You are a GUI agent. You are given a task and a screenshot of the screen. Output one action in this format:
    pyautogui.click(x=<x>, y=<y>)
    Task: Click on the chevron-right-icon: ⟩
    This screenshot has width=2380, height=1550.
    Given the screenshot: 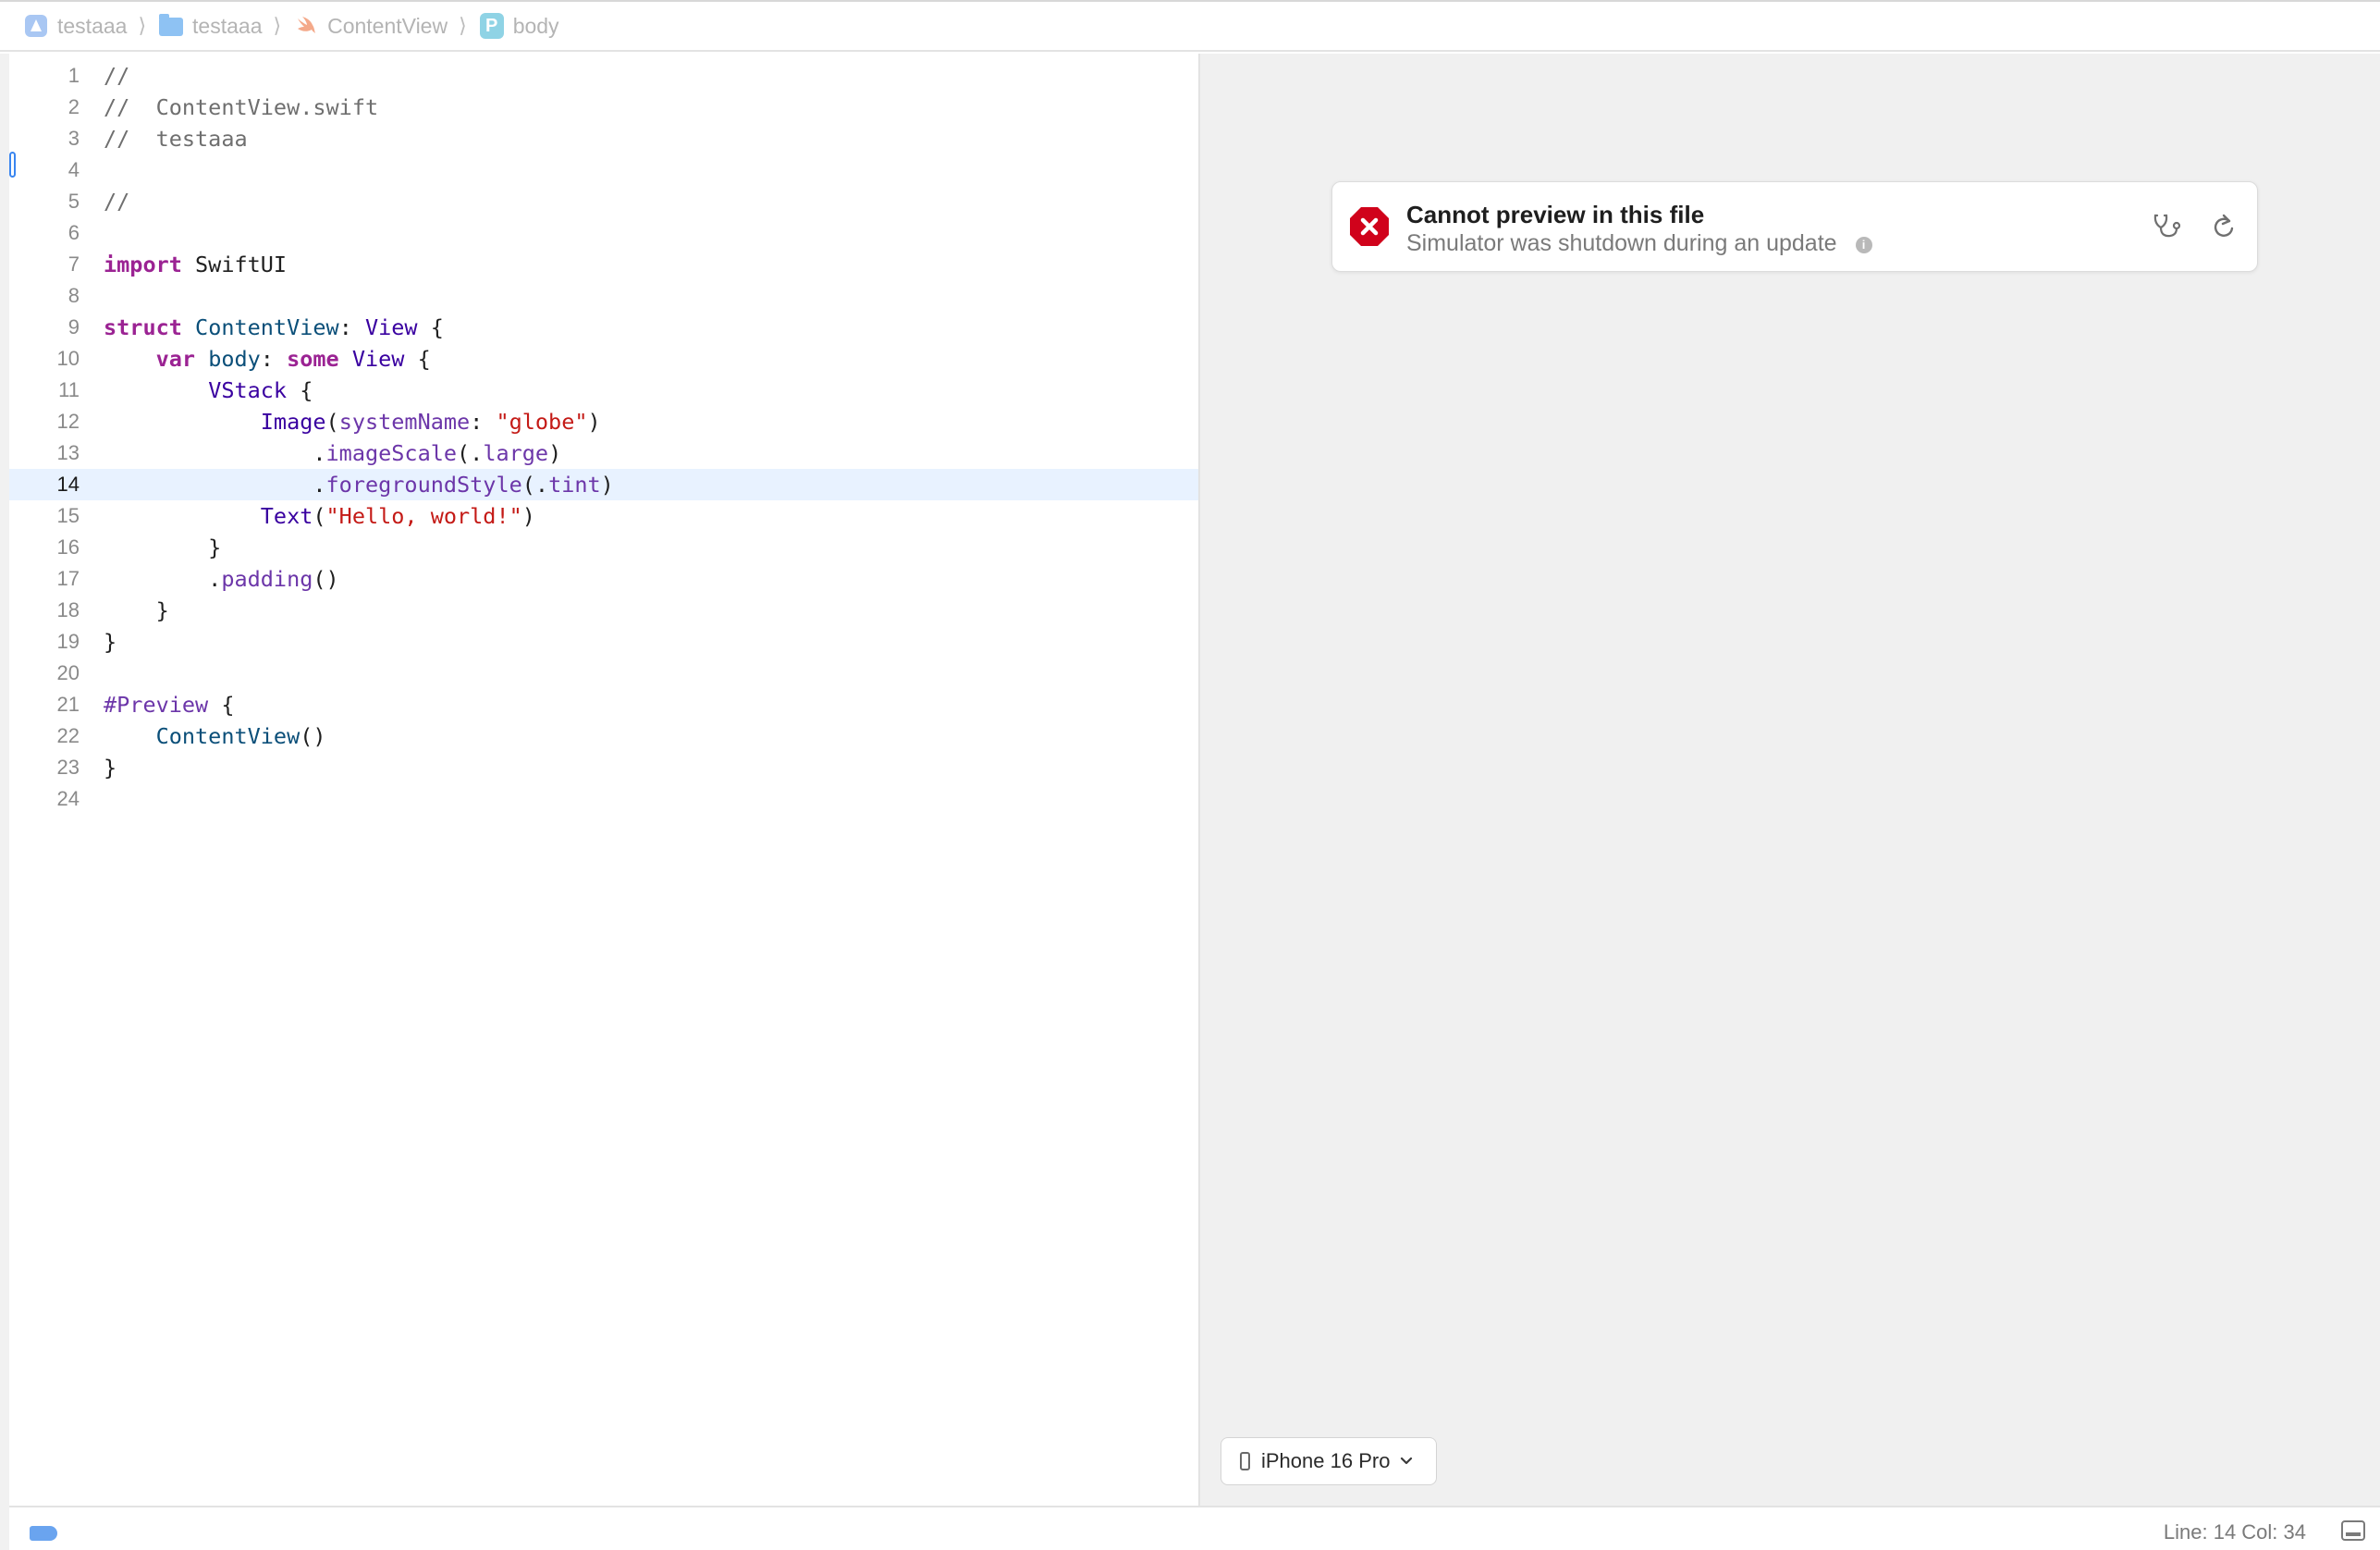 What is the action you would take?
    pyautogui.click(x=463, y=26)
    